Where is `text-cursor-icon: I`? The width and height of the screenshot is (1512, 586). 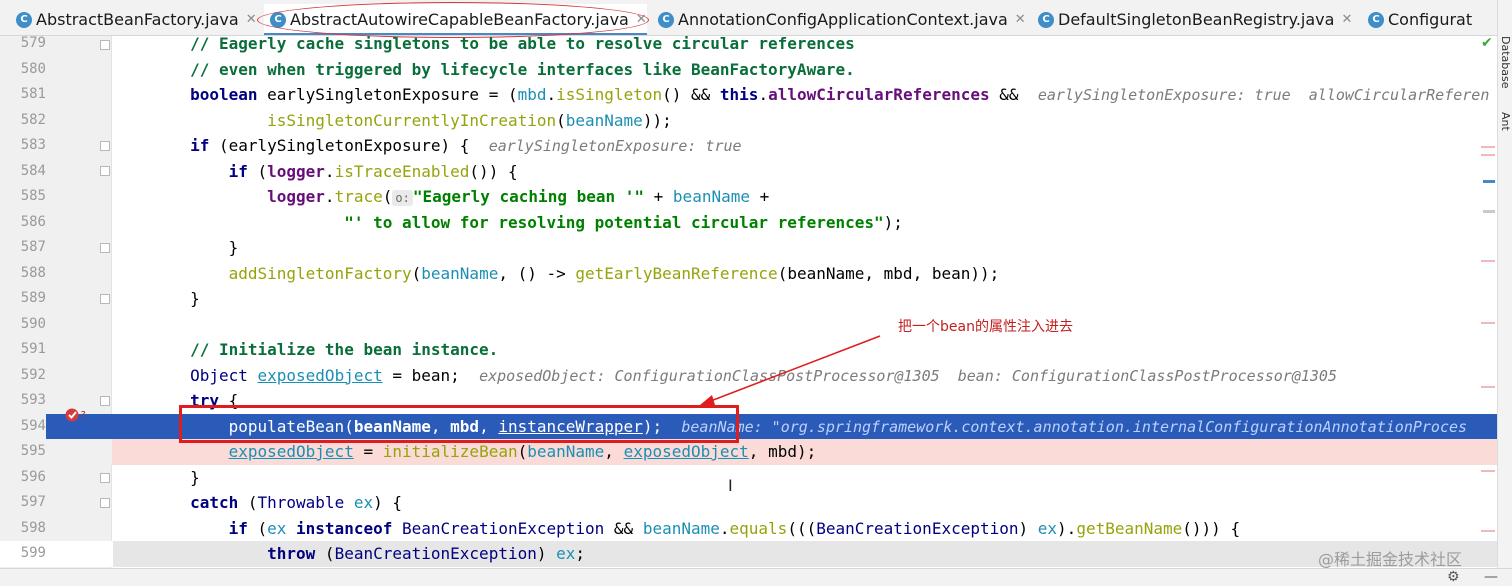
text-cursor-icon: I is located at coordinates (730, 485).